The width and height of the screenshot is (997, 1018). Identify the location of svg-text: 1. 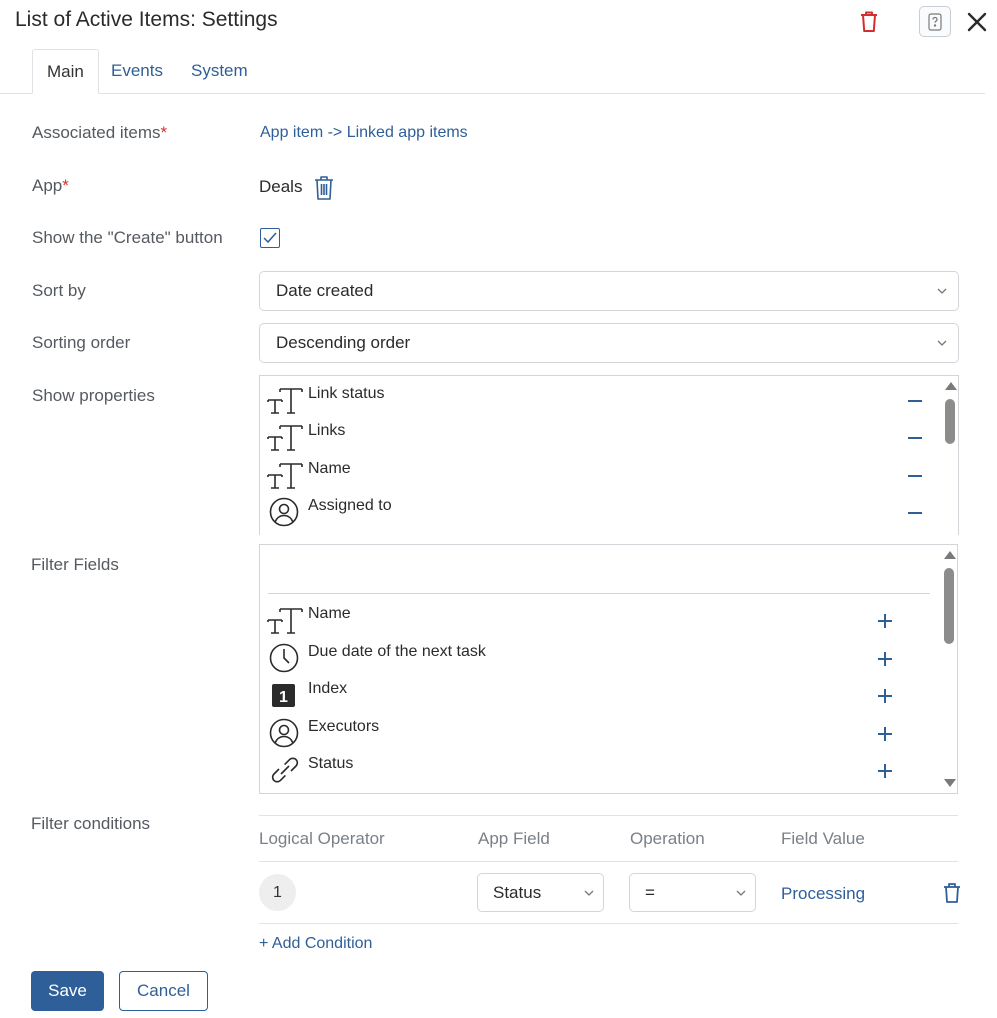
(283, 697).